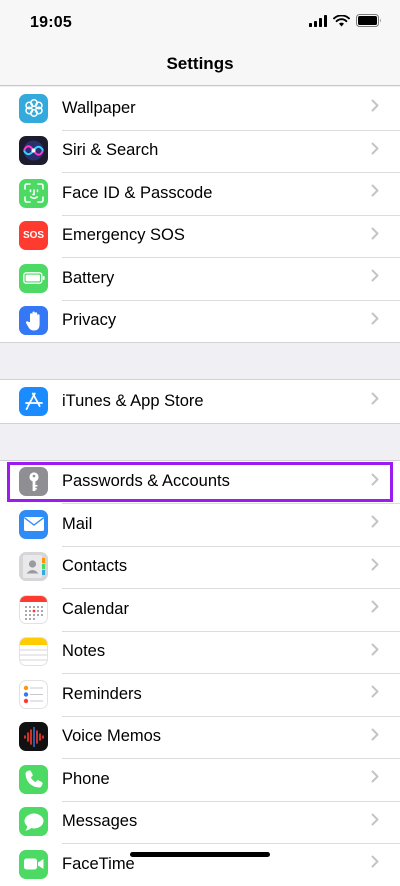  I want to click on settings-row-itunes-app-store: iTunes & App Store, so click(200, 401).